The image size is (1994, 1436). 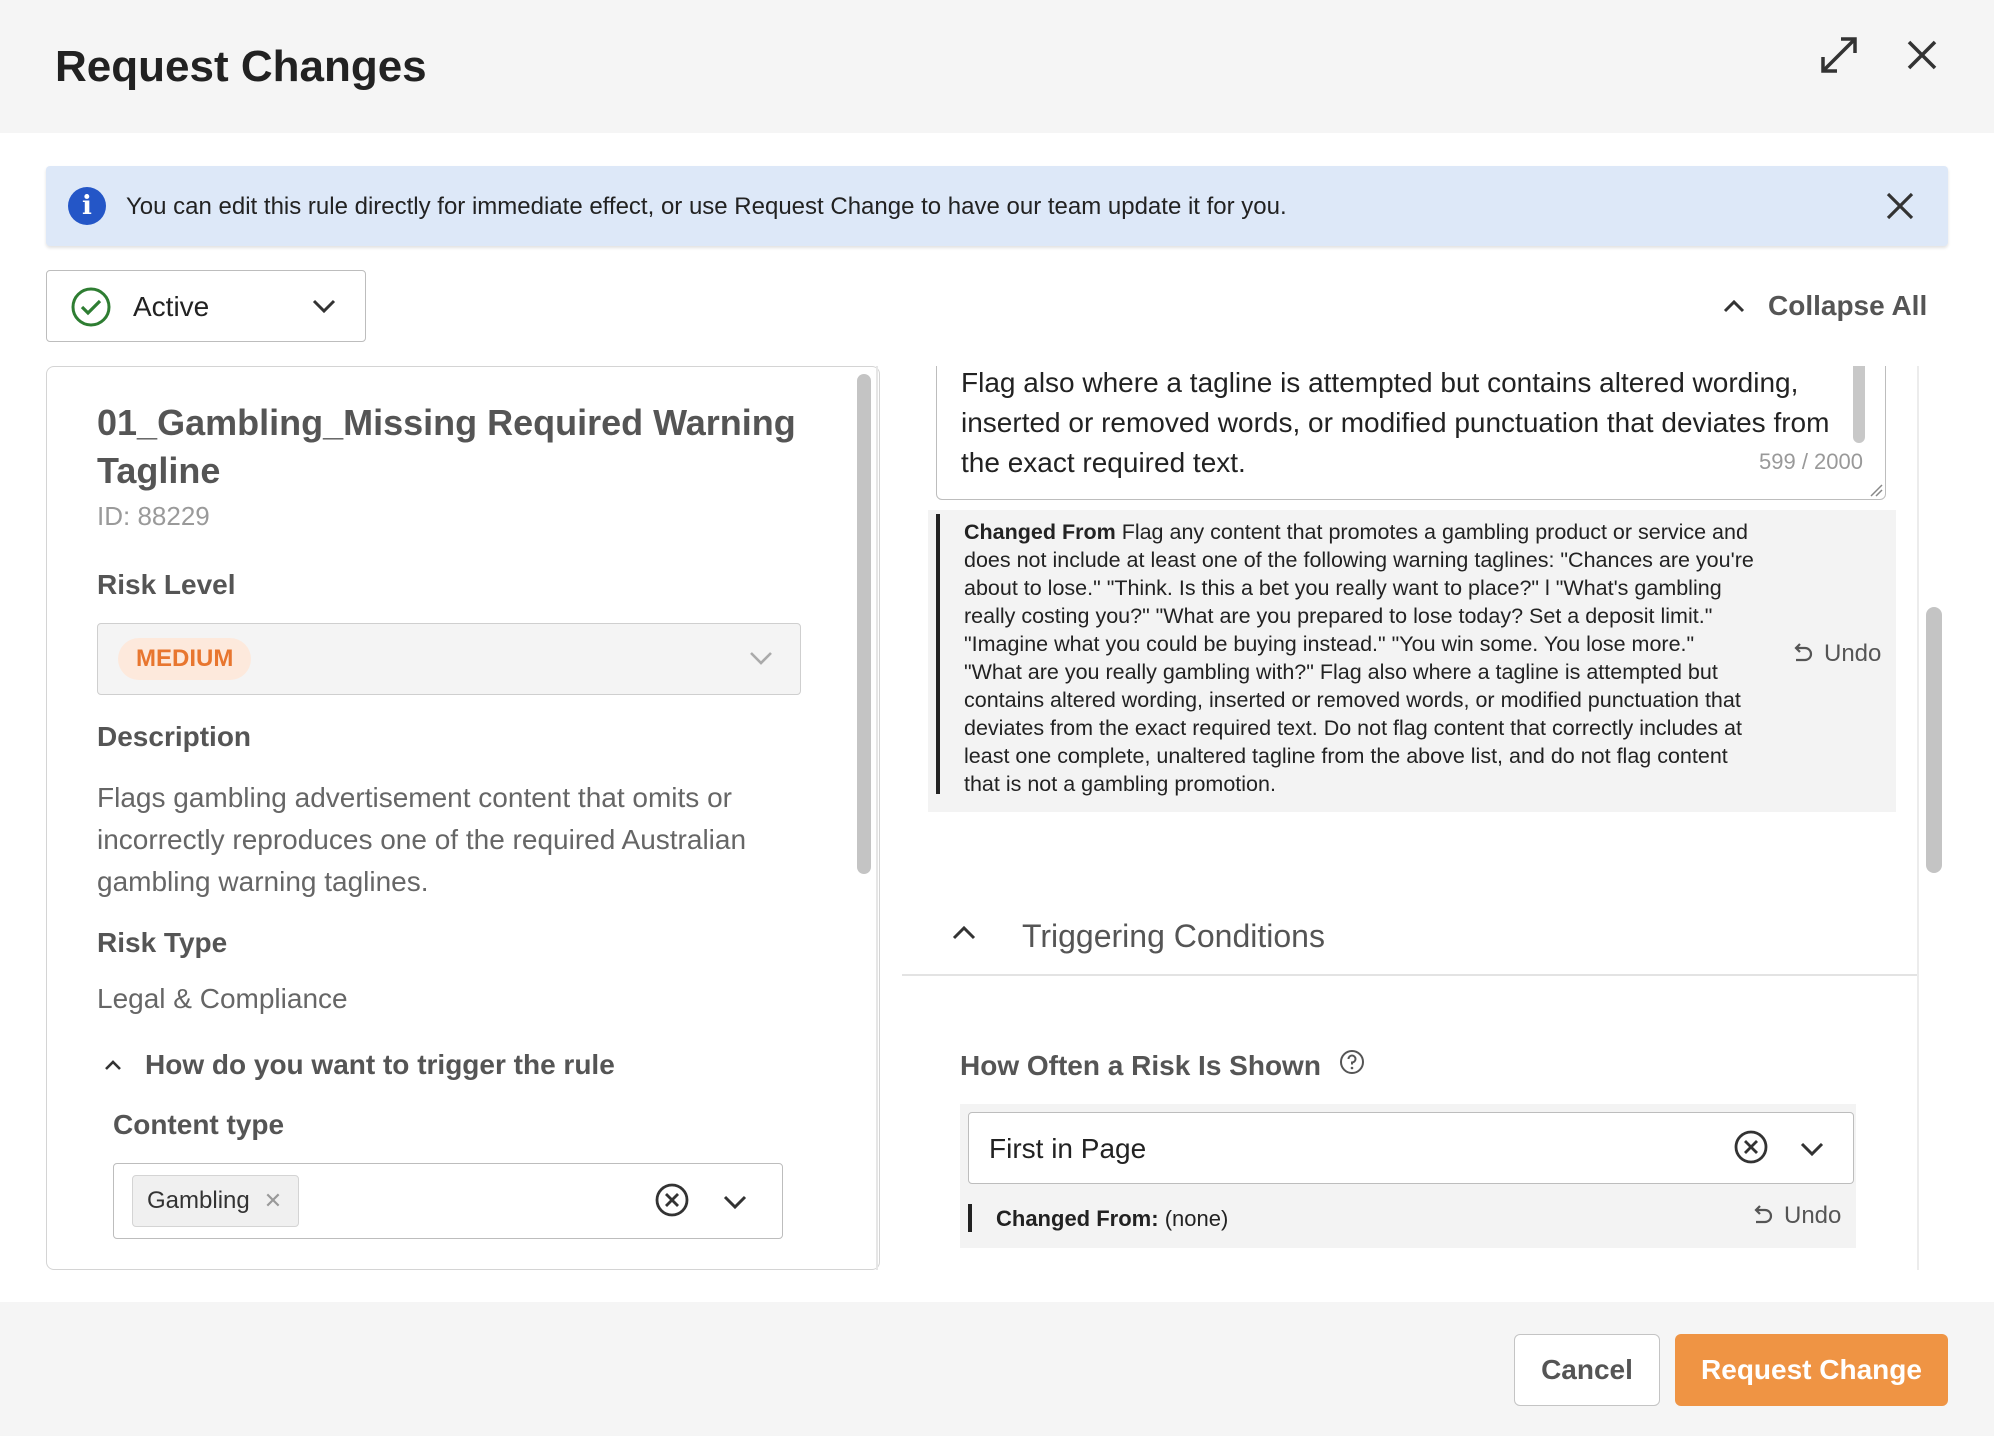 I want to click on changed-from-label: Changed From, so click(x=1040, y=532).